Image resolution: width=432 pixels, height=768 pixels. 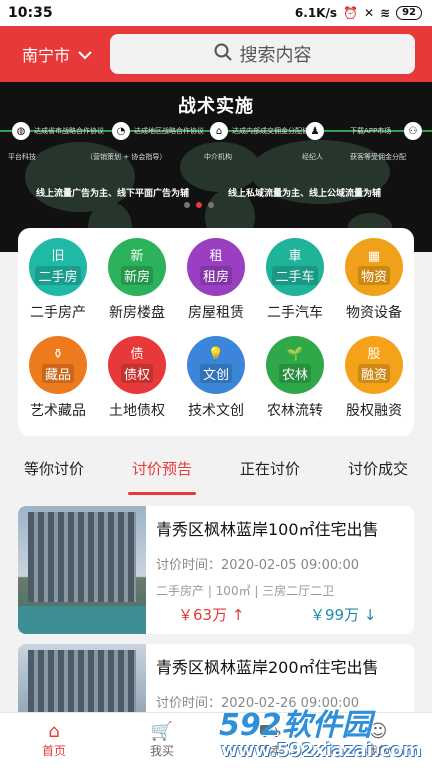 I want to click on banner-slogan-left: 线上流量广告为主、线下平面广告为辅, so click(x=113, y=194).